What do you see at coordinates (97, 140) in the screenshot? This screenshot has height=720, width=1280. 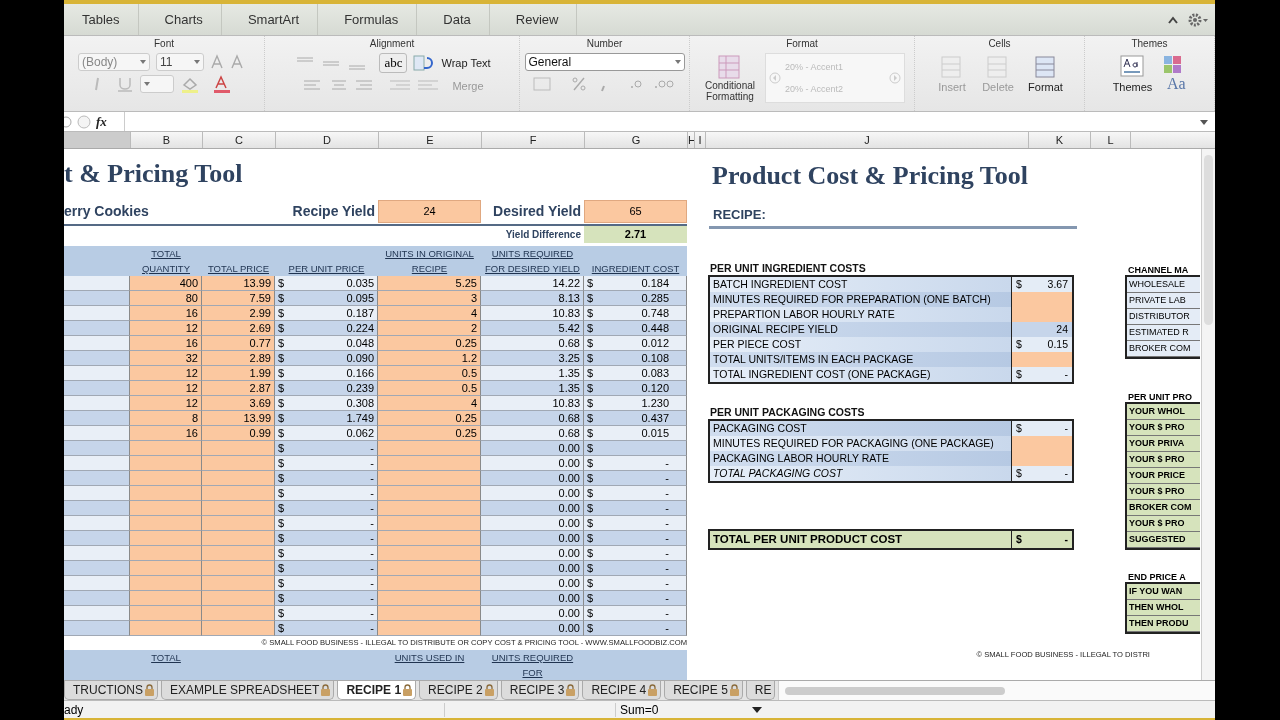 I see `column-header` at bounding box center [97, 140].